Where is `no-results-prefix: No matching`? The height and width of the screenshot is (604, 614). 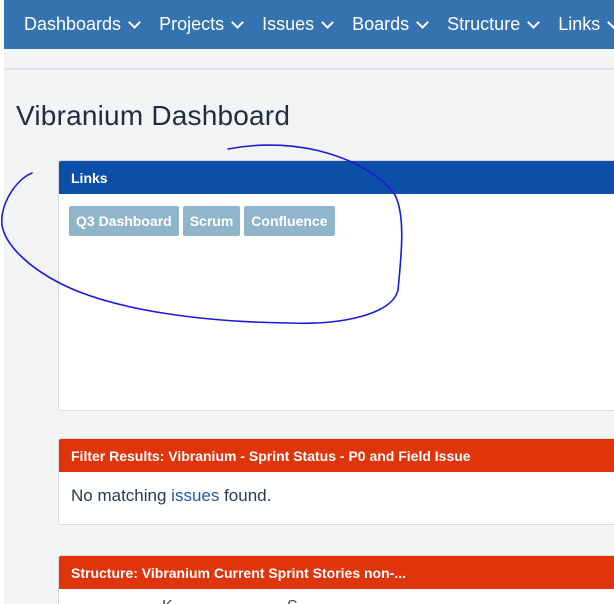
no-results-prefix: No matching is located at coordinates (121, 495).